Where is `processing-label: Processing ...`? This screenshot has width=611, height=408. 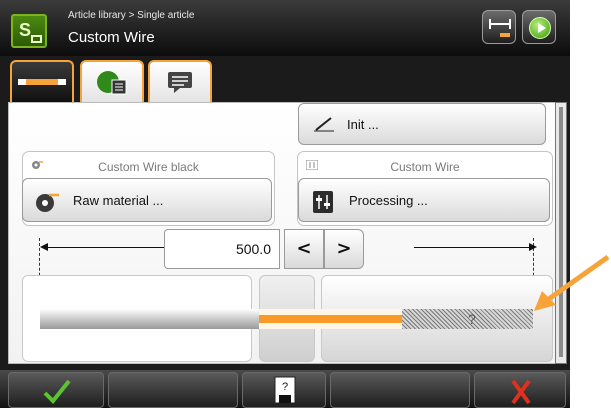
processing-label: Processing ... is located at coordinates (388, 200).